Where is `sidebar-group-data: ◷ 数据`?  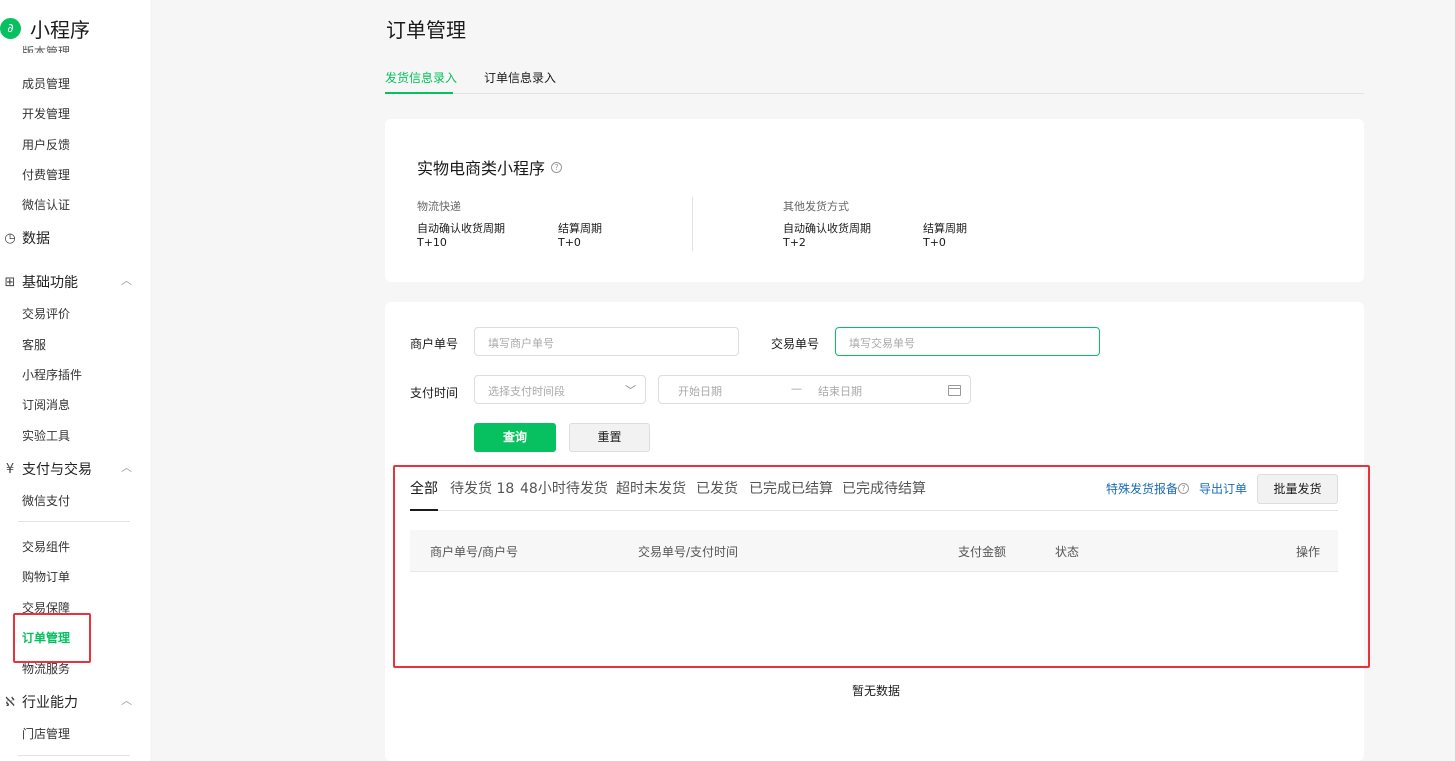
sidebar-group-data: ◷ 数据 is located at coordinates (26, 238).